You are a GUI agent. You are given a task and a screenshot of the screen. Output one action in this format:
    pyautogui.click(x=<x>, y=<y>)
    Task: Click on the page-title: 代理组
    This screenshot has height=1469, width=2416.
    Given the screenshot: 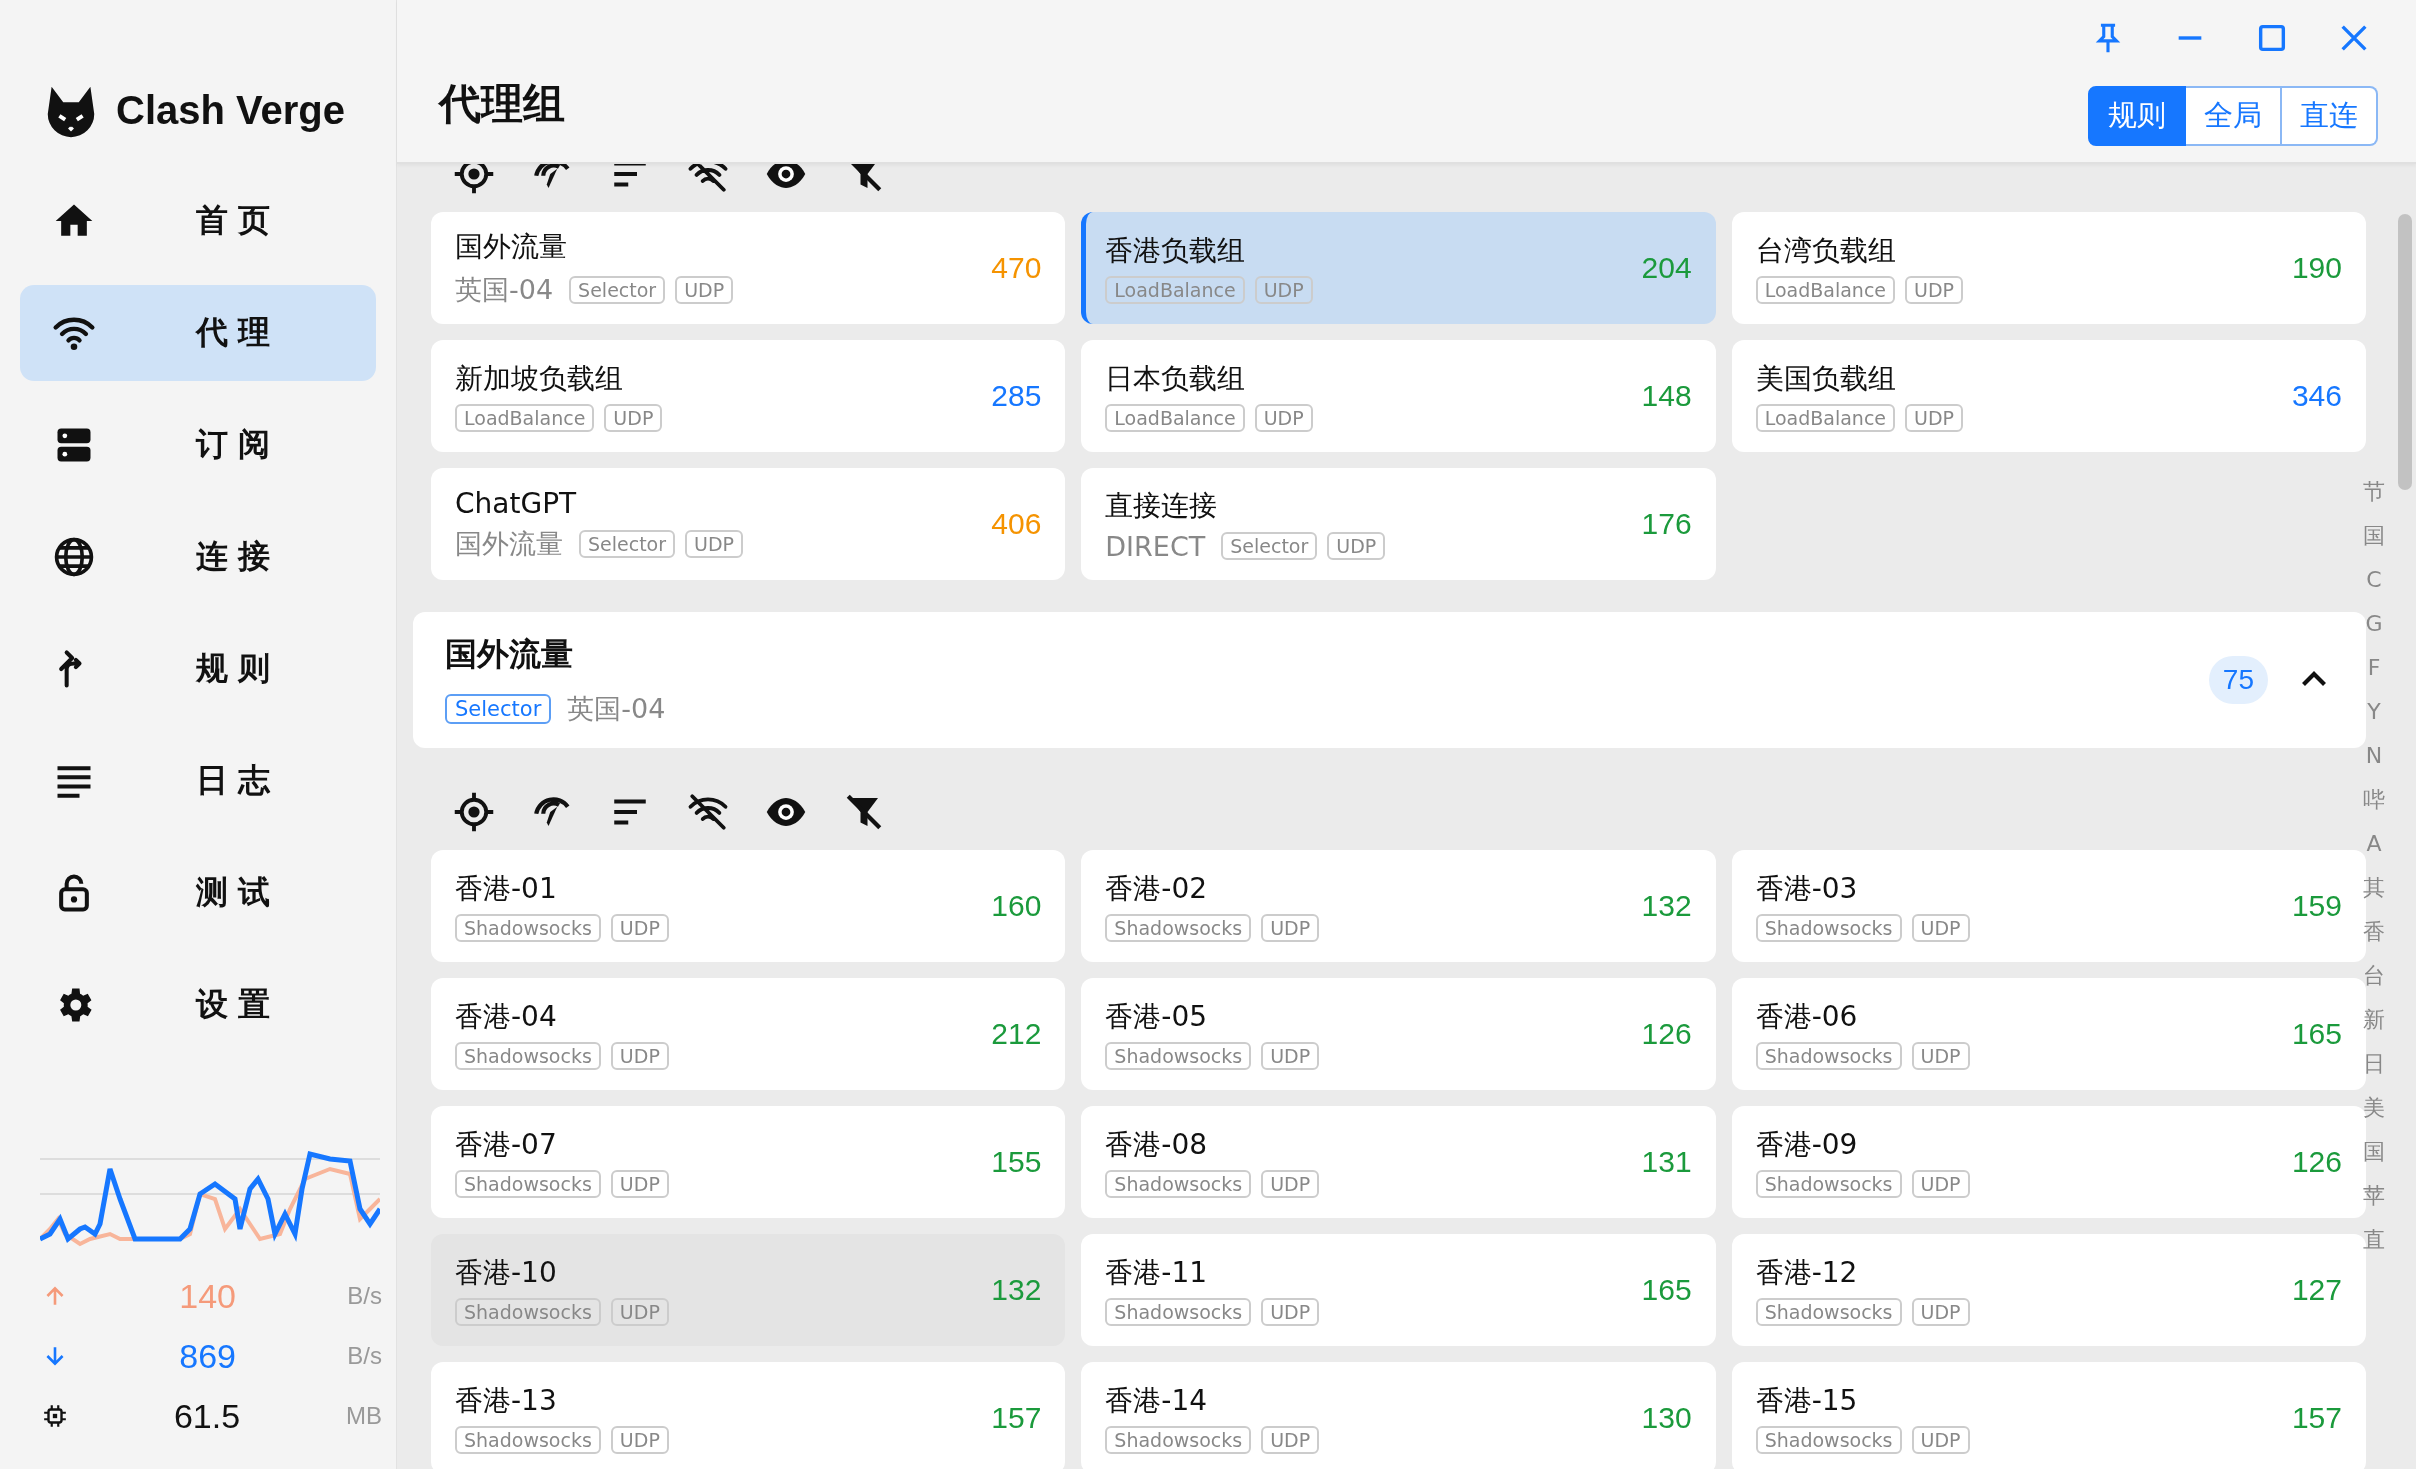 What is the action you would take?
    pyautogui.click(x=502, y=104)
    